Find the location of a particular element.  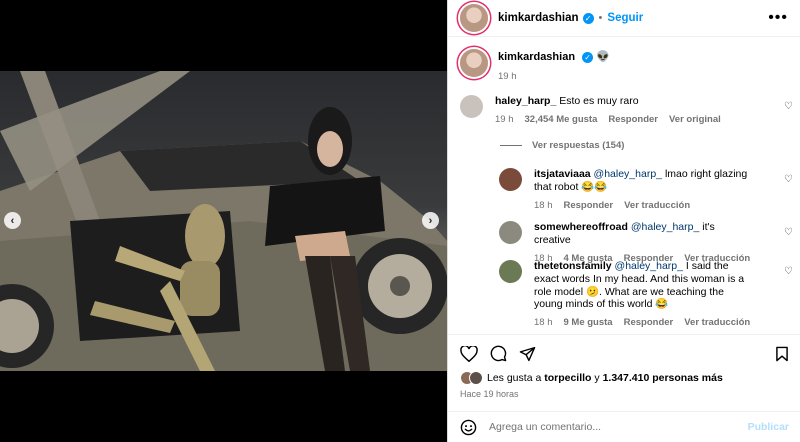

chevron-left-icon: ‹ is located at coordinates (12, 220).